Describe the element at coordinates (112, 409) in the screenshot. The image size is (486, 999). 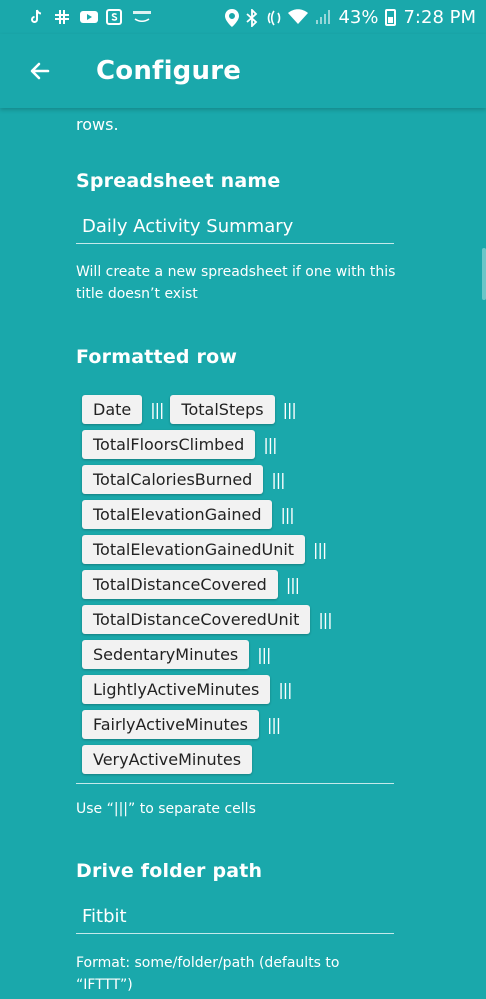
I see `token-chip: Date` at that location.